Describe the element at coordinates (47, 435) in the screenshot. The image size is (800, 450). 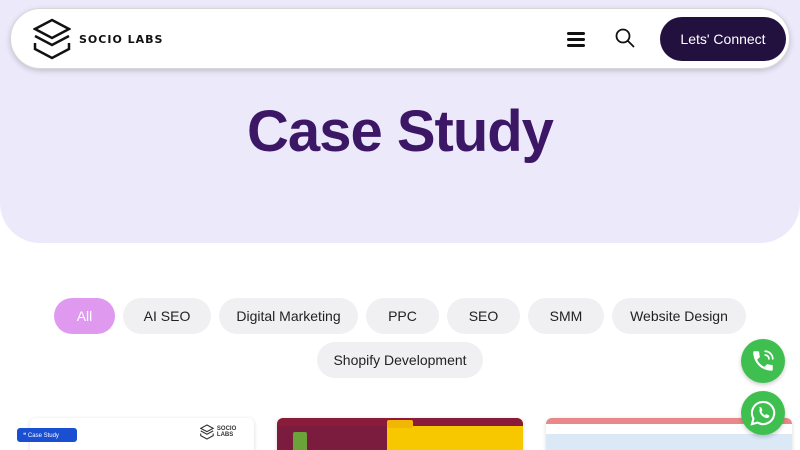
I see `case-study-badge: ❝ Case Study` at that location.